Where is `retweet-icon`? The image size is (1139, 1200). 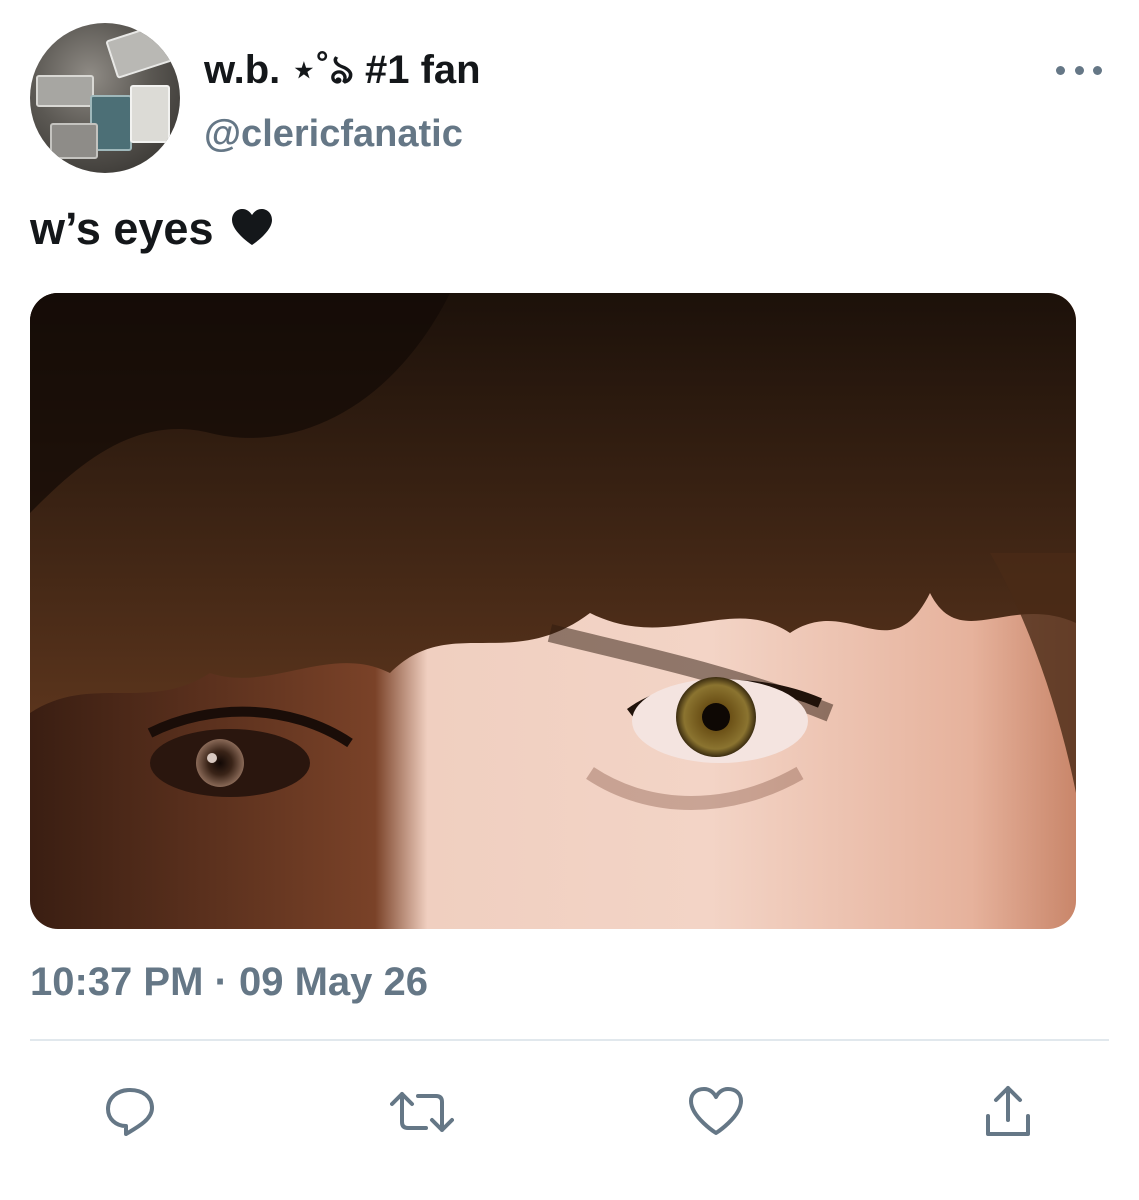
retweet-icon is located at coordinates (422, 1112).